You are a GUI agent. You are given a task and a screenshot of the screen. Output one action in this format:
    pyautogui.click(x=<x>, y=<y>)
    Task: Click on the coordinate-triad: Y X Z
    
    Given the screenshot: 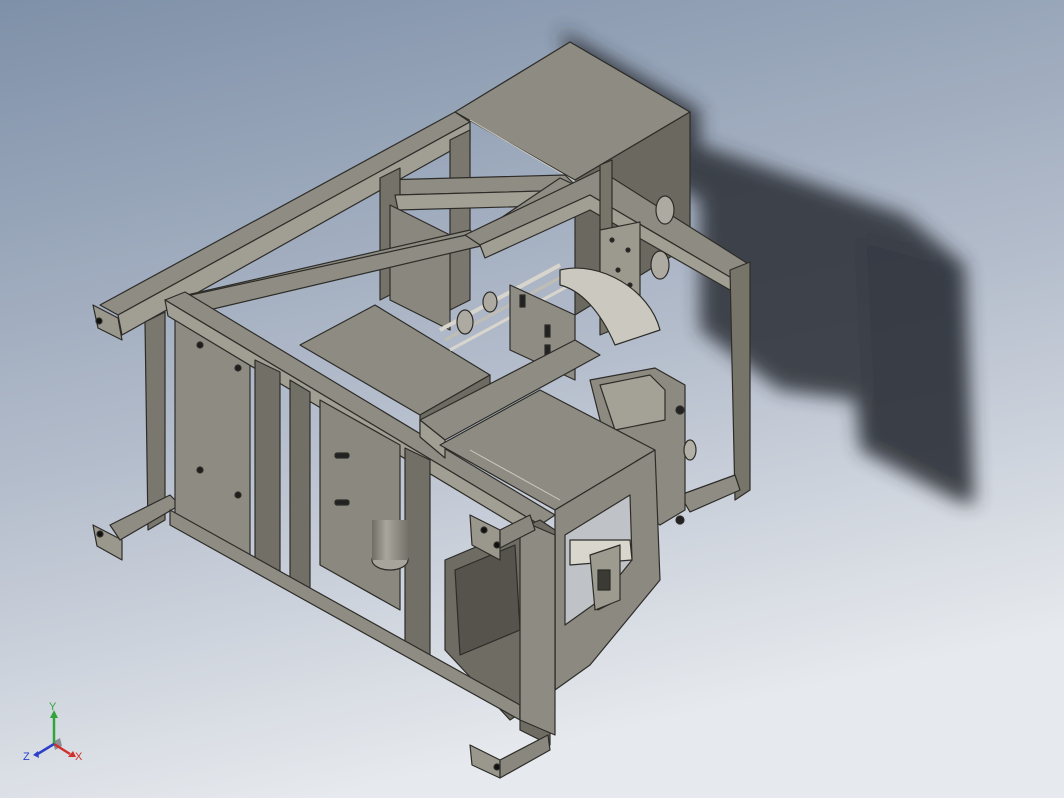 What is the action you would take?
    pyautogui.click(x=53, y=735)
    